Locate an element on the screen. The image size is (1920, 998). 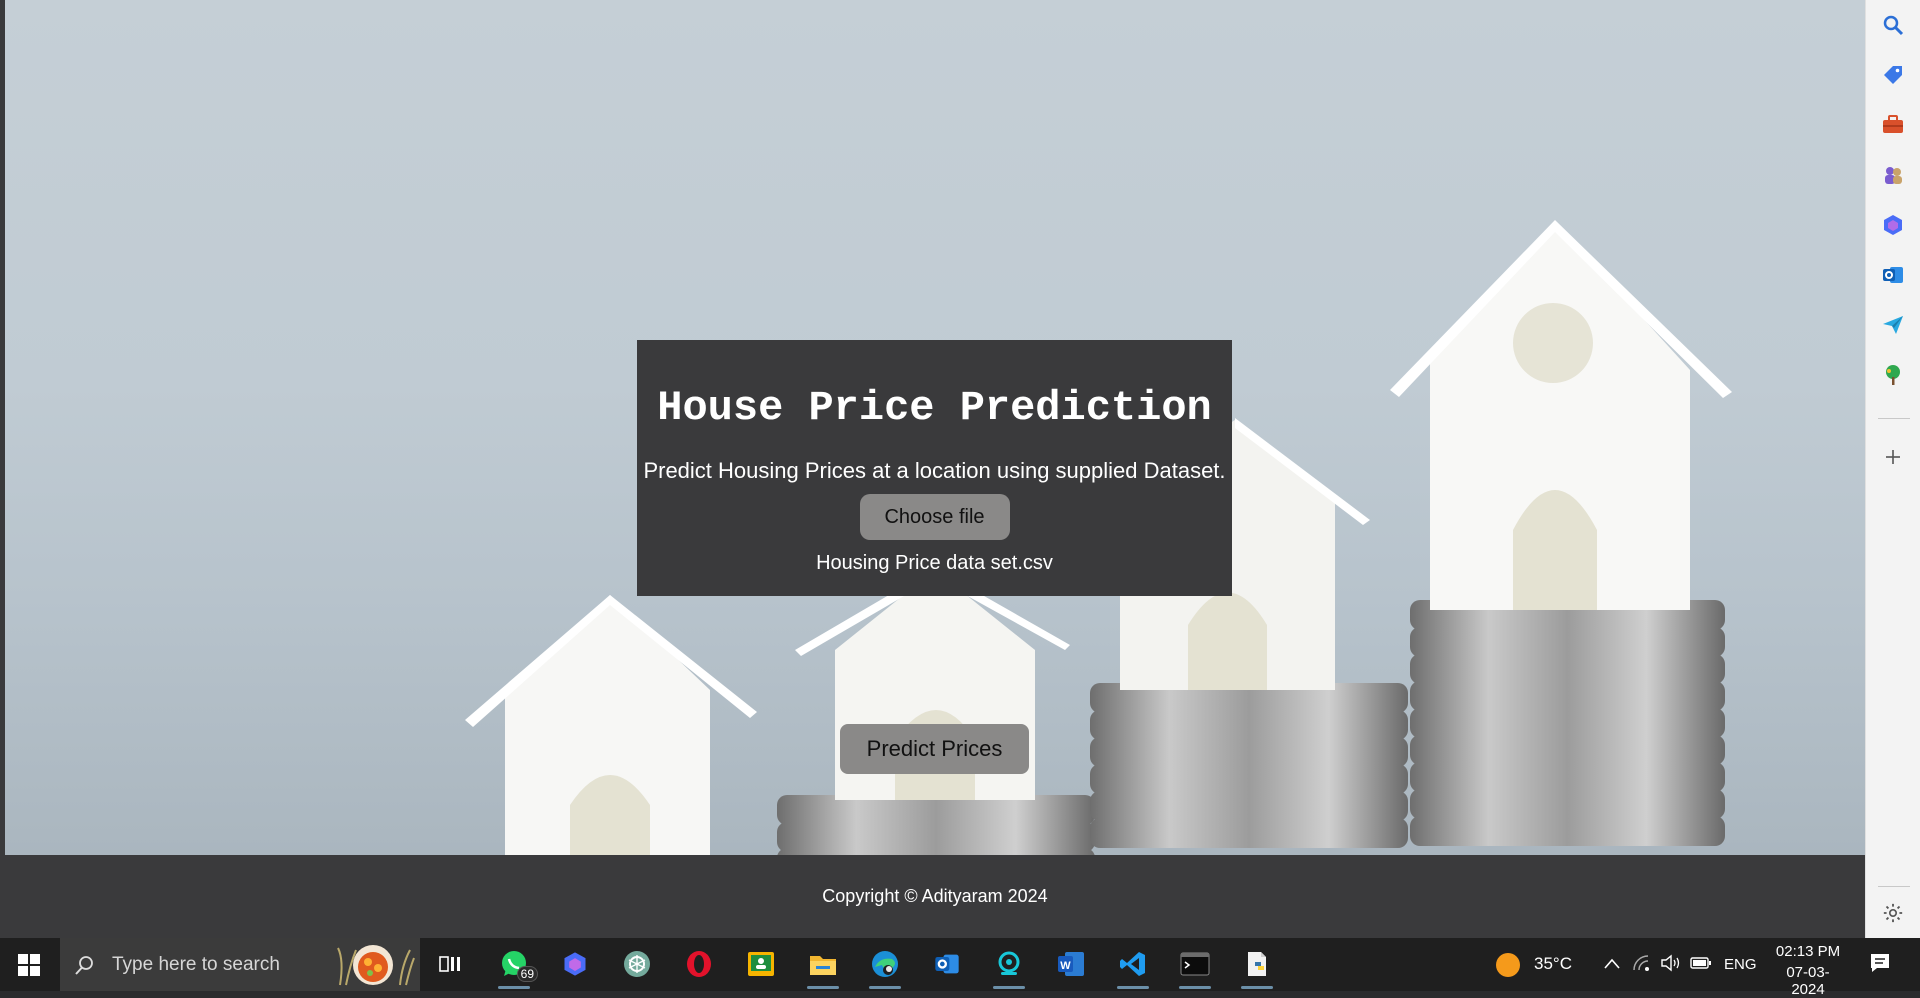
taskbar-app-chatgpt is located at coordinates (637, 964).